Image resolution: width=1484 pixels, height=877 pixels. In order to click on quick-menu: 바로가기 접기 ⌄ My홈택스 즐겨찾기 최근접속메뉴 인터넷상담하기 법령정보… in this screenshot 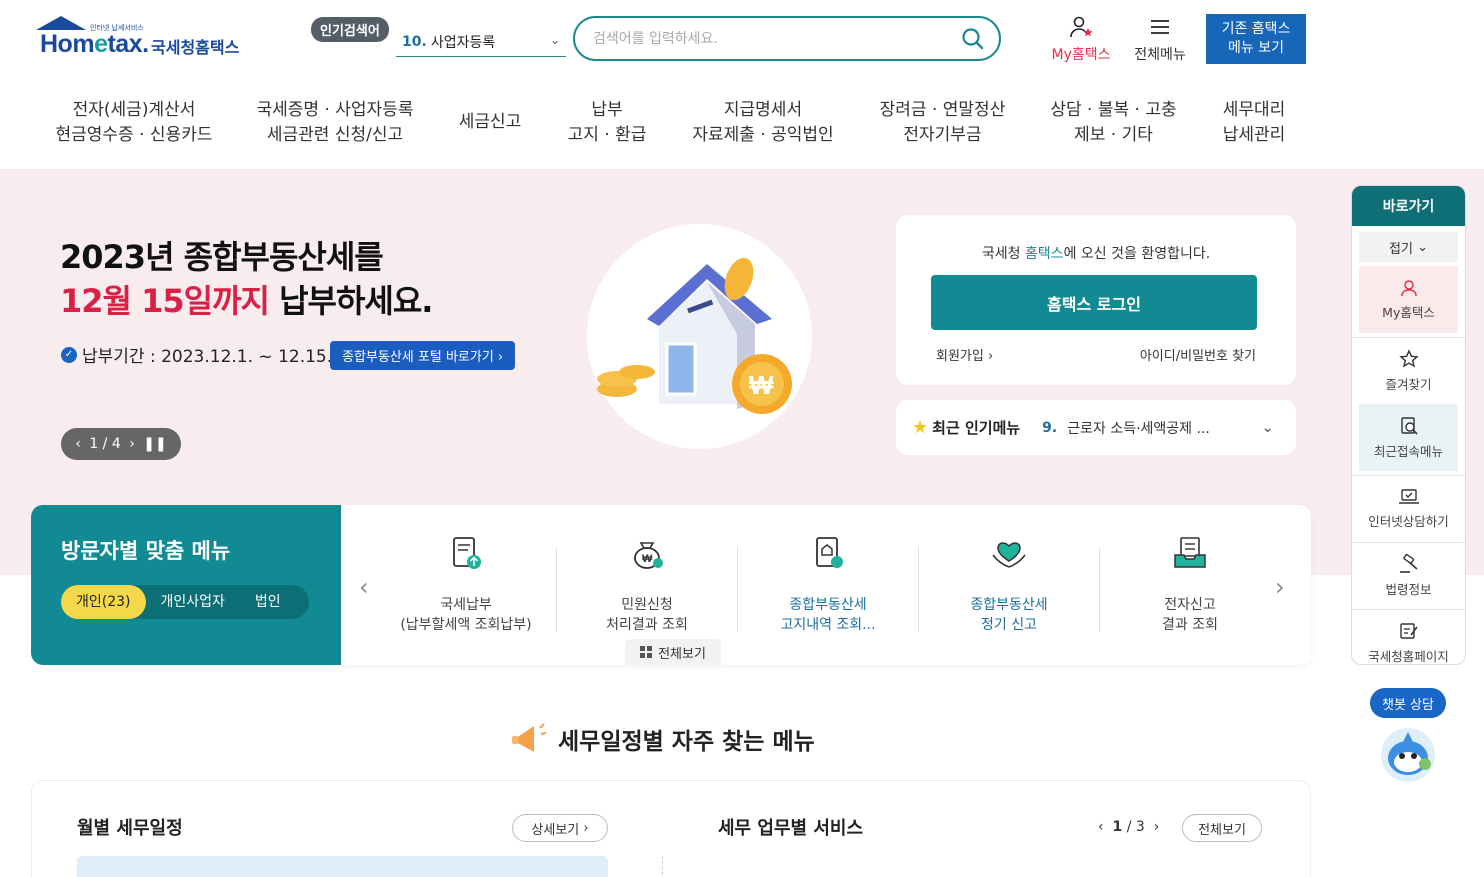, I will do `click(1408, 425)`.